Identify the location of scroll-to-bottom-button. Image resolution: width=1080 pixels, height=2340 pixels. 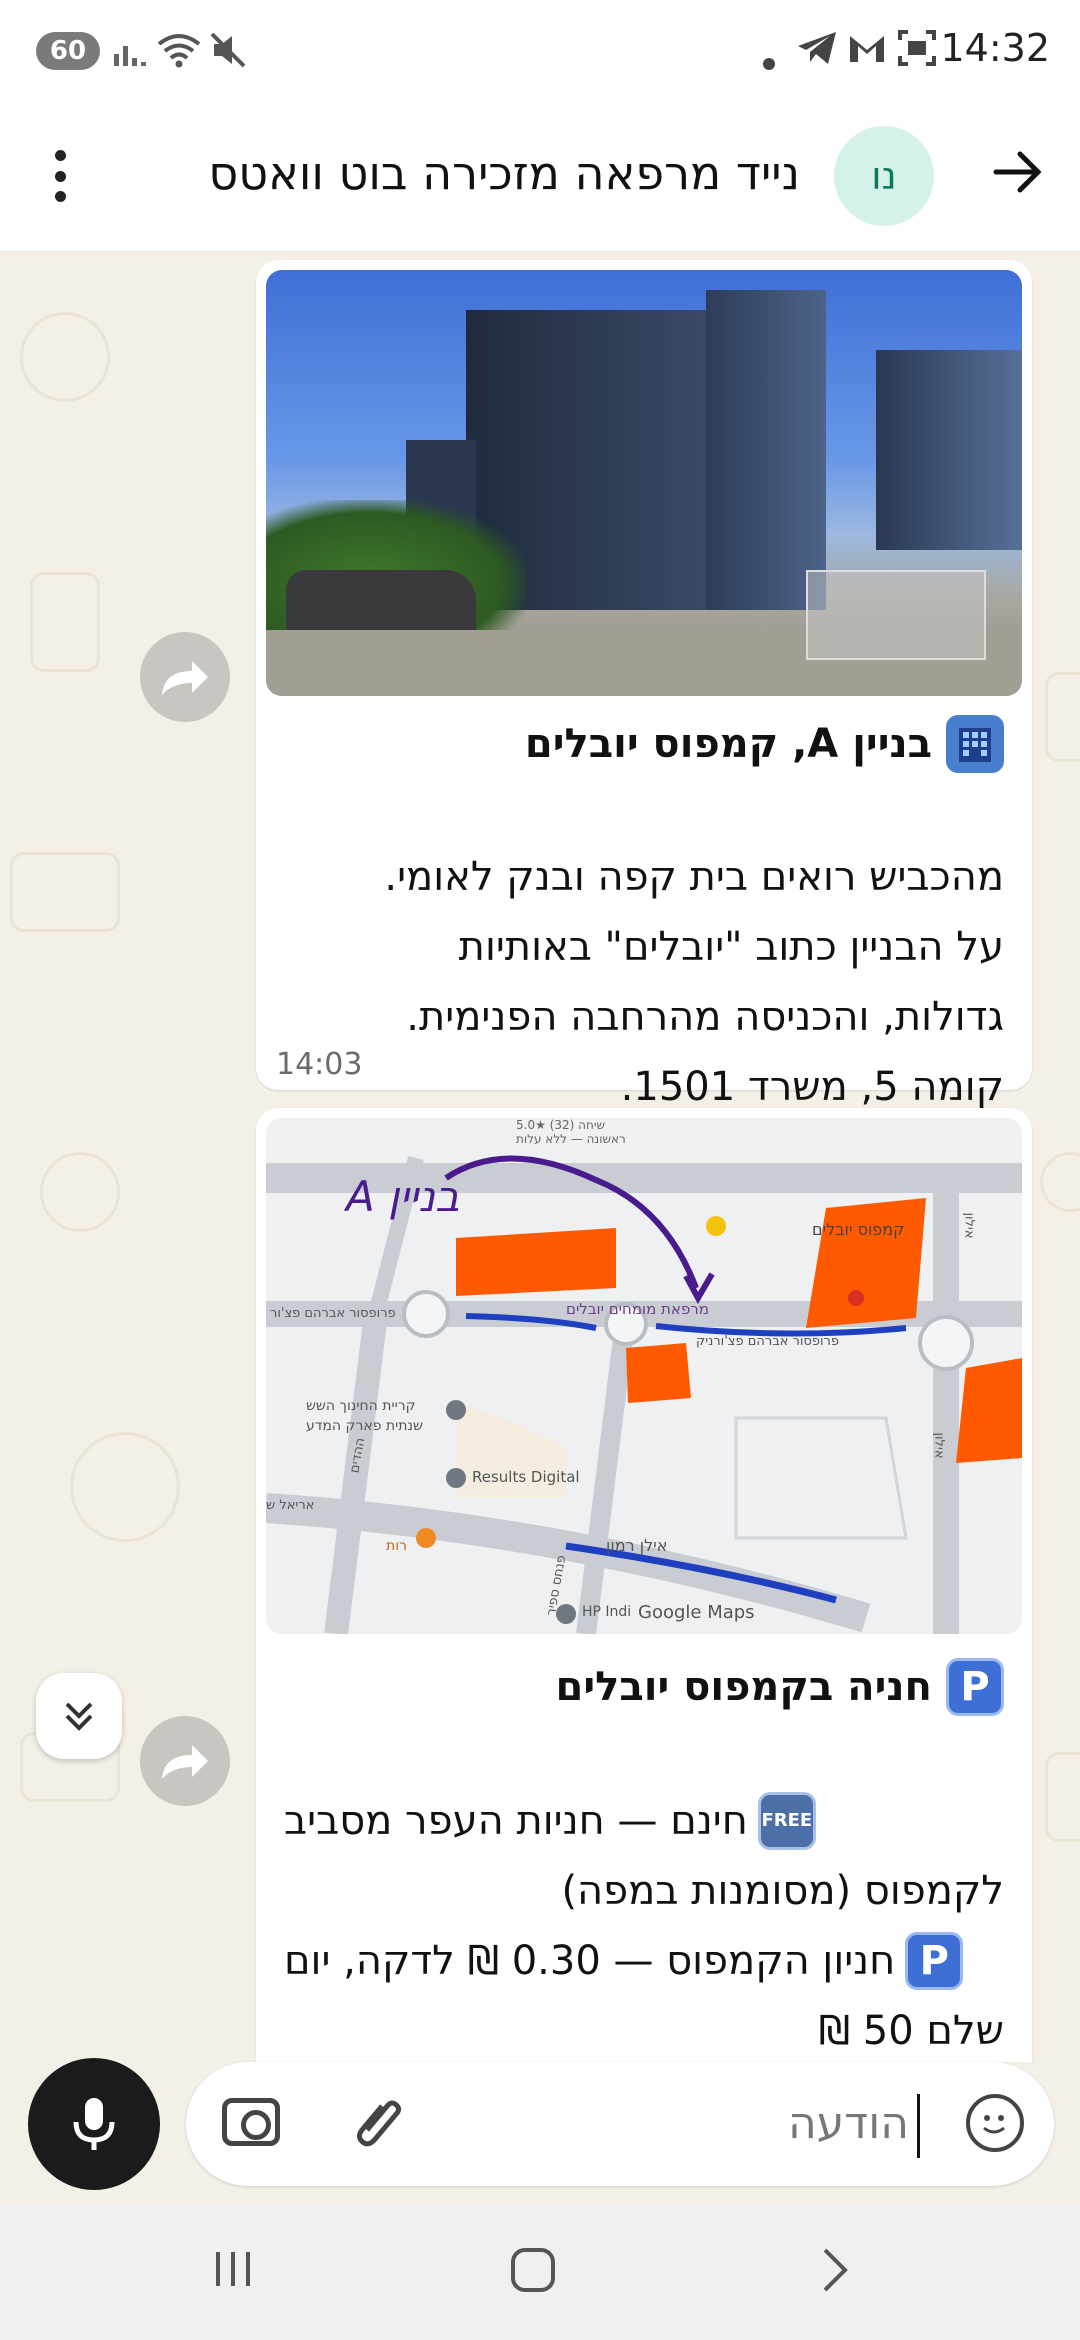
(79, 1716).